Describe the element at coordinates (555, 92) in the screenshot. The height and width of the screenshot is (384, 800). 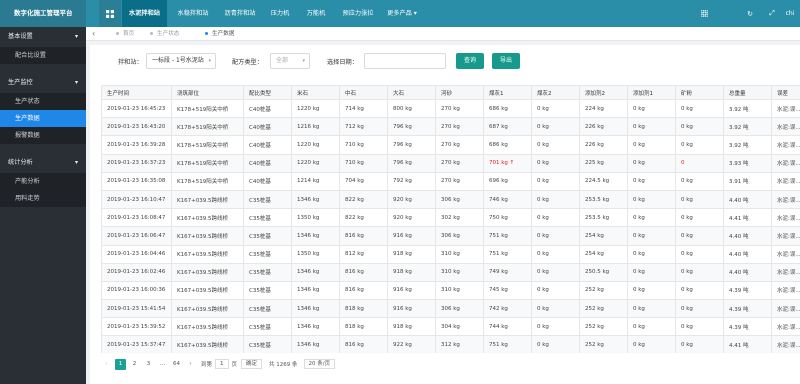
I see `column-header: 煤灰2` at that location.